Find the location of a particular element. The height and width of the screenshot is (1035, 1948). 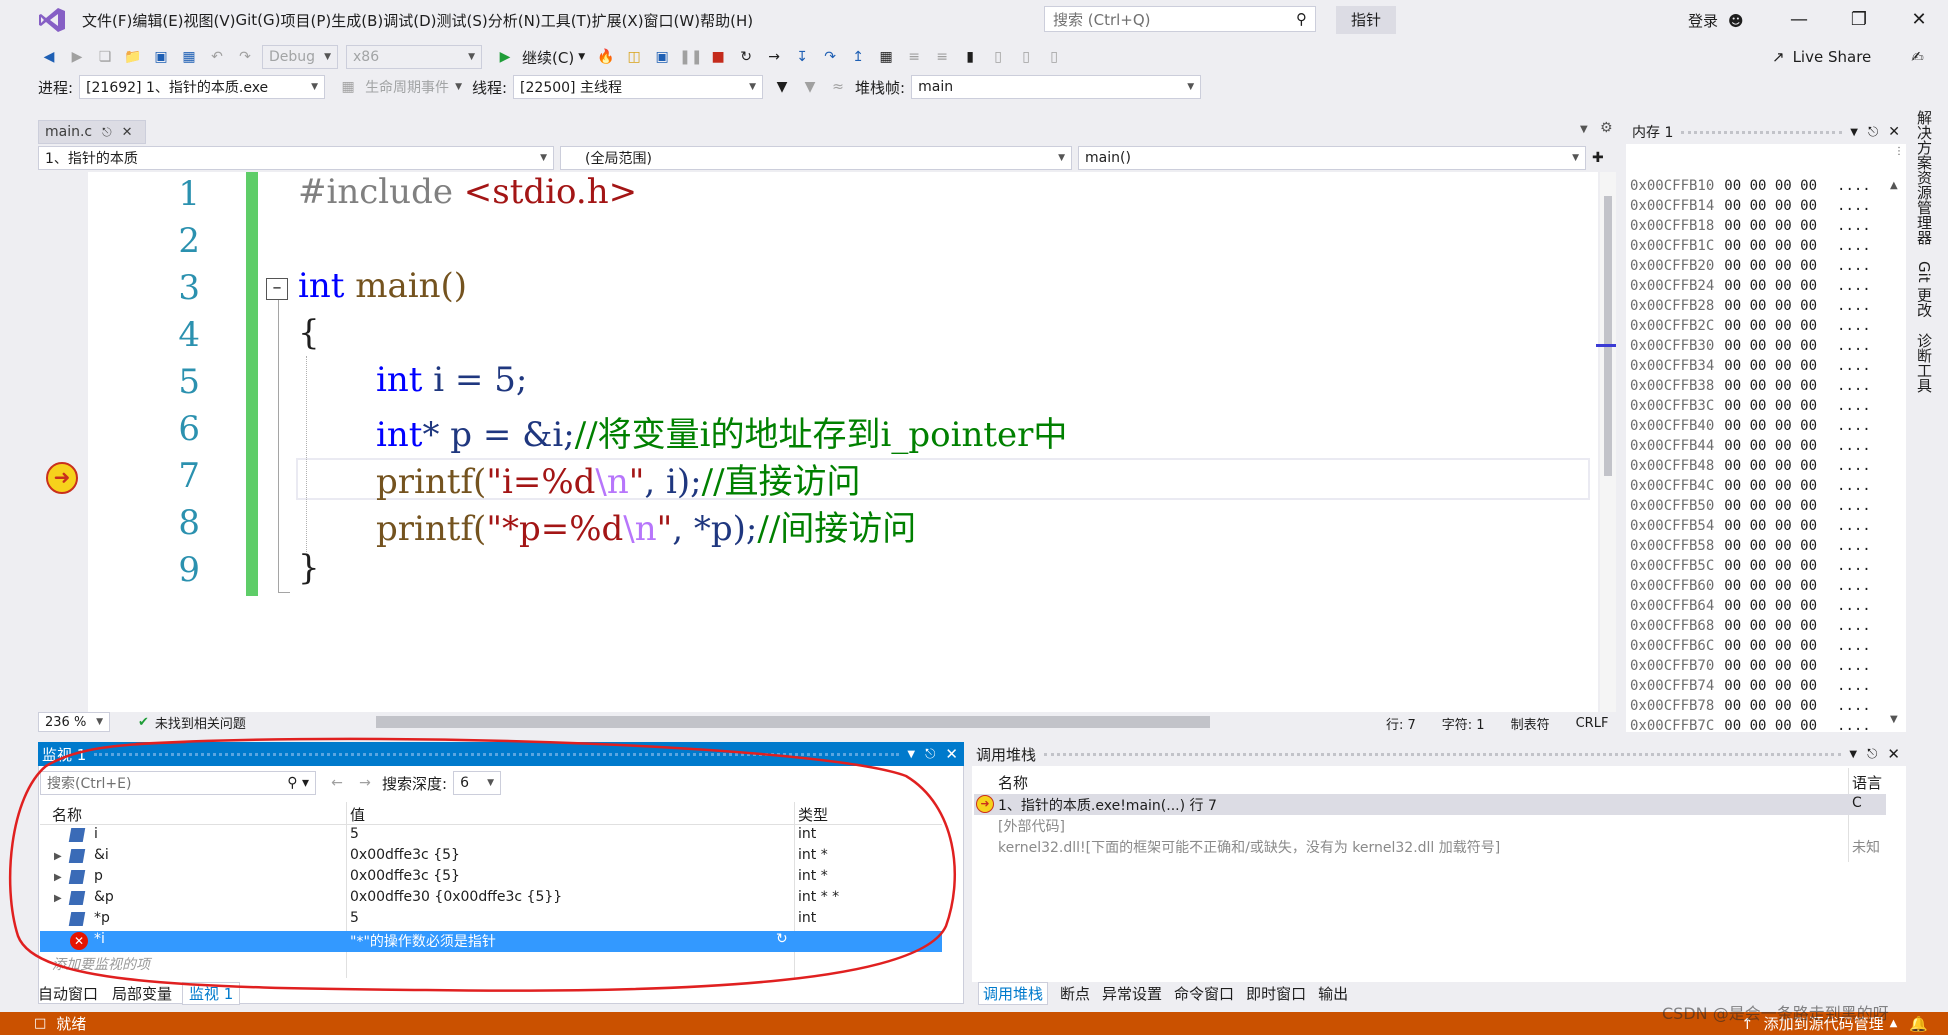

menu-view: 视图(V) is located at coordinates (210, 20).